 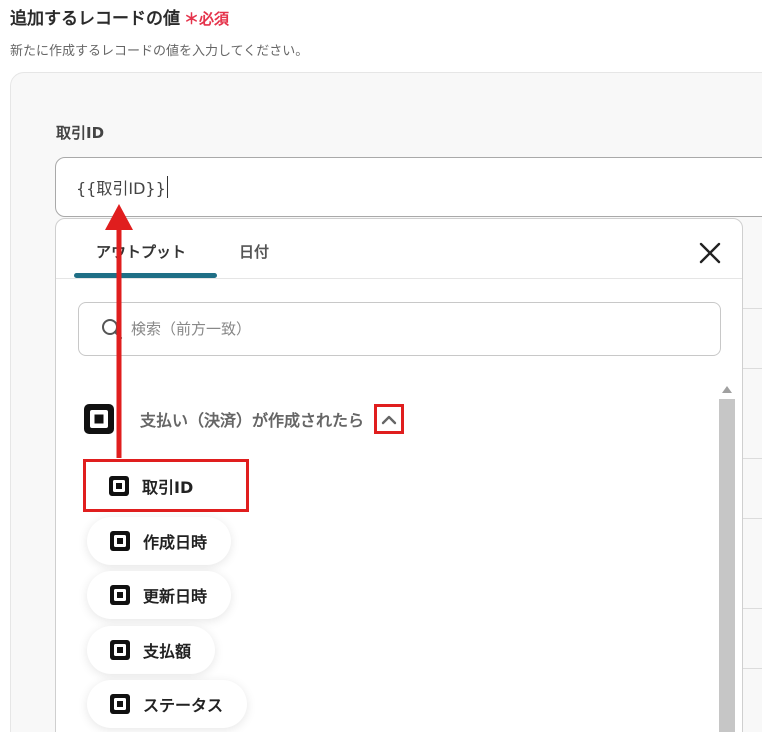 I want to click on required-badge: ＊必須, so click(x=207, y=19).